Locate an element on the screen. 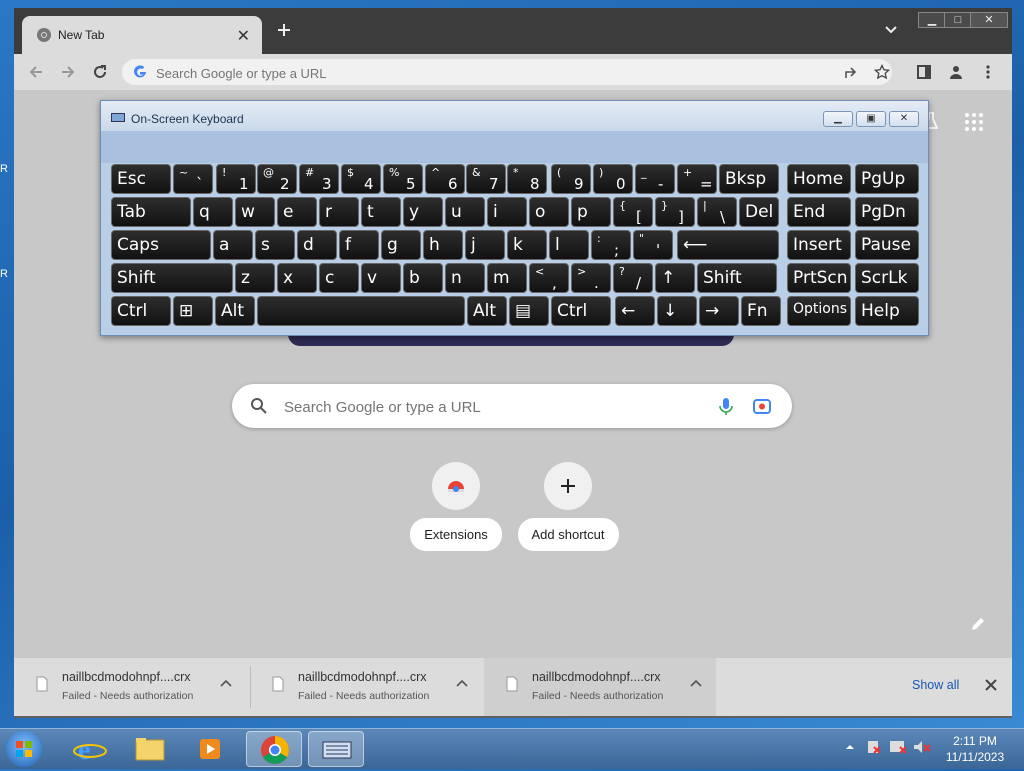  key-y: y is located at coordinates (423, 212).